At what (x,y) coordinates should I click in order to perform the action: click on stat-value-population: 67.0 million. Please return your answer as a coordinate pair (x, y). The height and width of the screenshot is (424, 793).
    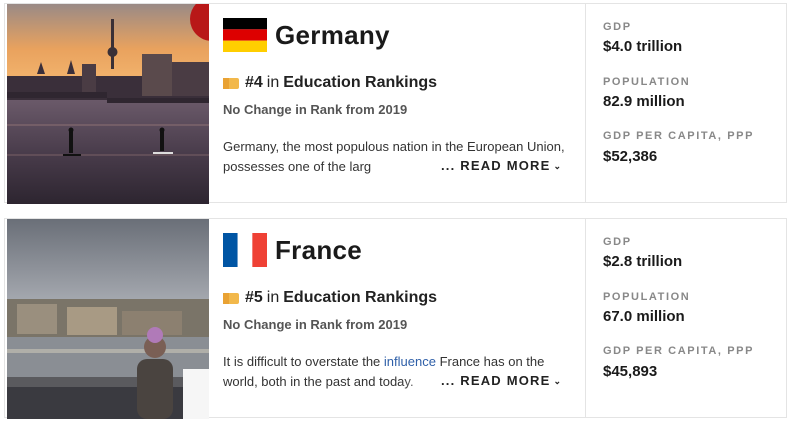
    Looking at the image, I should click on (644, 316).